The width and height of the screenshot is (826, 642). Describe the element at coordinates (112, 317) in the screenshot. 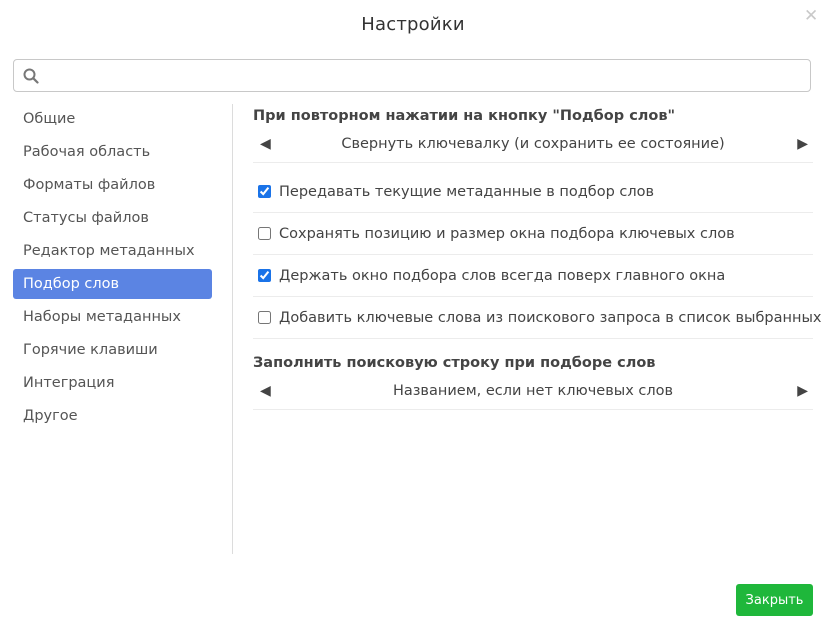

I see `sidebar-item-metadata-sets: Наборы метаданных` at that location.